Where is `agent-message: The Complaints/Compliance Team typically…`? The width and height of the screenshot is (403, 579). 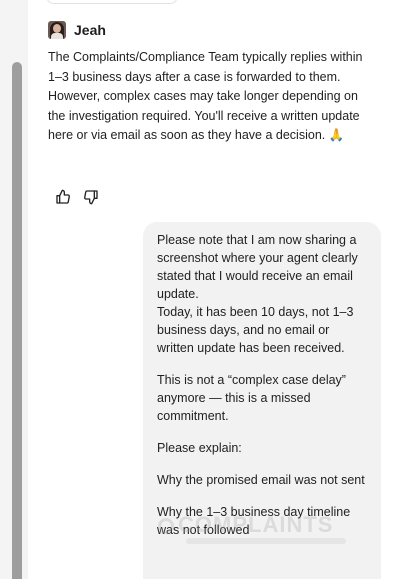 agent-message: The Complaints/Compliance Team typically… is located at coordinates (205, 96).